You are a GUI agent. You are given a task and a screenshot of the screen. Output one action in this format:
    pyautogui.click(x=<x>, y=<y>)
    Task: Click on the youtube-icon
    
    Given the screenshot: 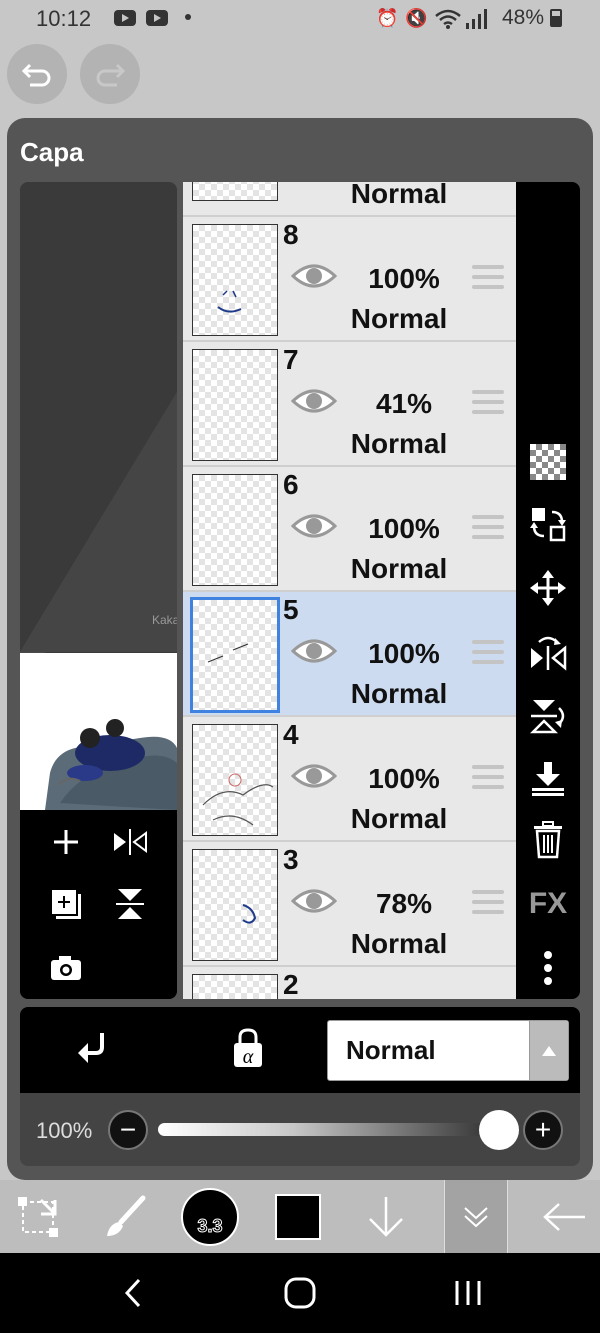 What is the action you would take?
    pyautogui.click(x=157, y=18)
    